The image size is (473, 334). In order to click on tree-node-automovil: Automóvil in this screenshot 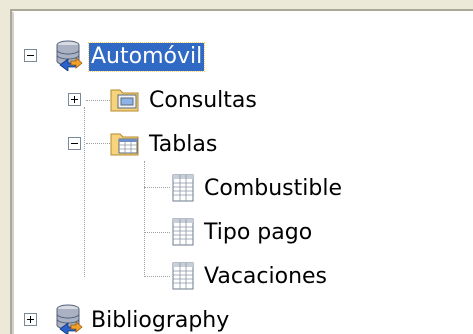, I will do `click(144, 56)`.